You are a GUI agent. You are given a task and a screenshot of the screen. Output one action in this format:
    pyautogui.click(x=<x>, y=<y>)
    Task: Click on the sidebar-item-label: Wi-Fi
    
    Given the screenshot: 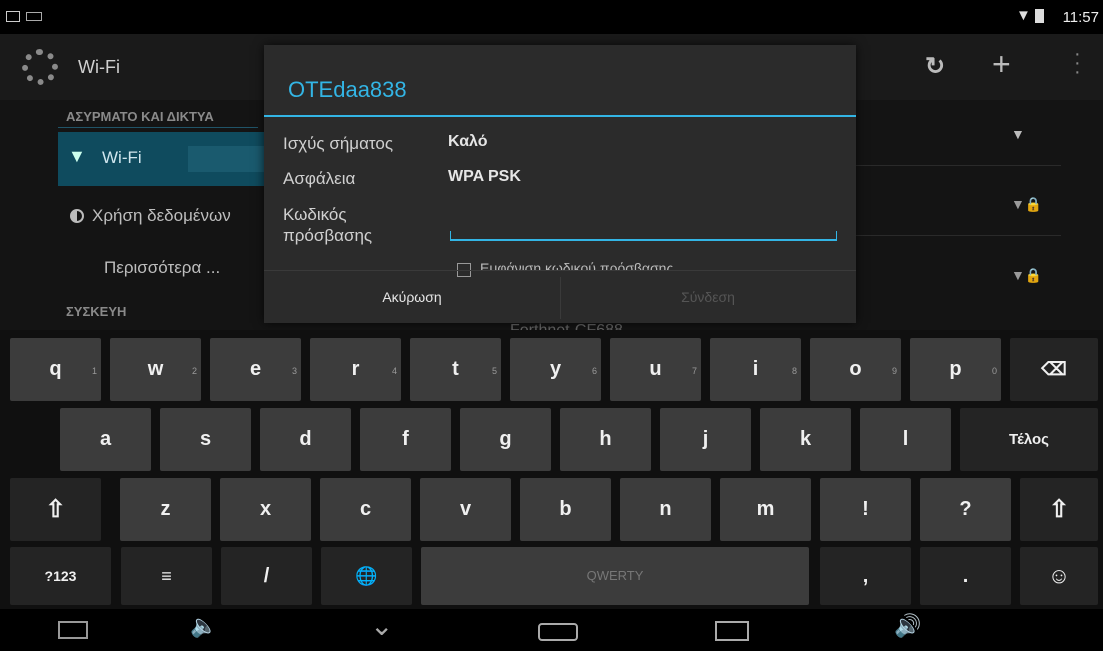 What is the action you would take?
    pyautogui.click(x=122, y=157)
    